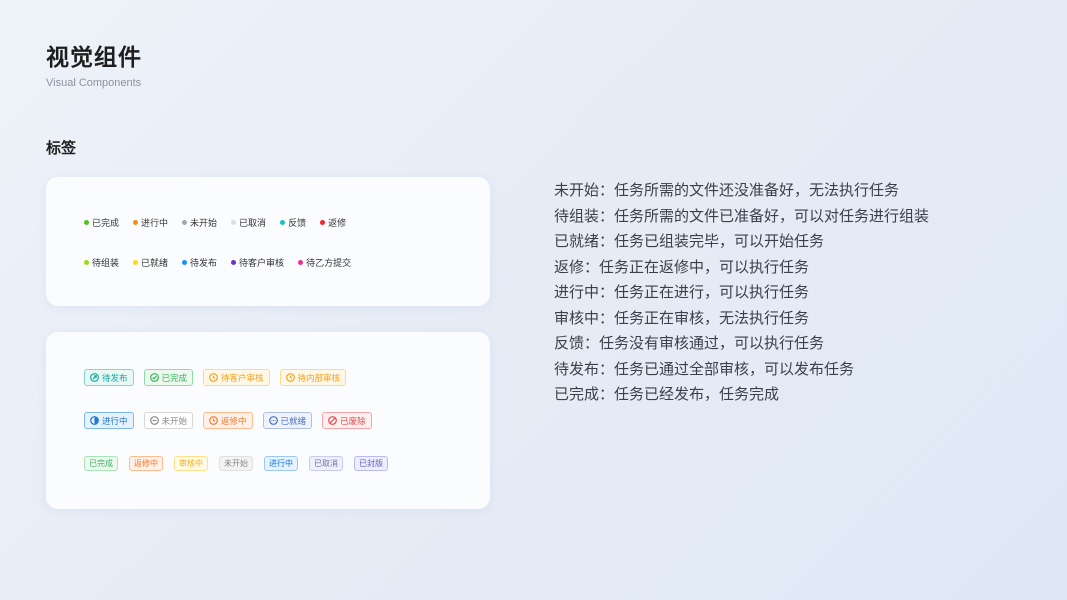  What do you see at coordinates (353, 421) in the screenshot?
I see `status-tag-label: 已废除` at bounding box center [353, 421].